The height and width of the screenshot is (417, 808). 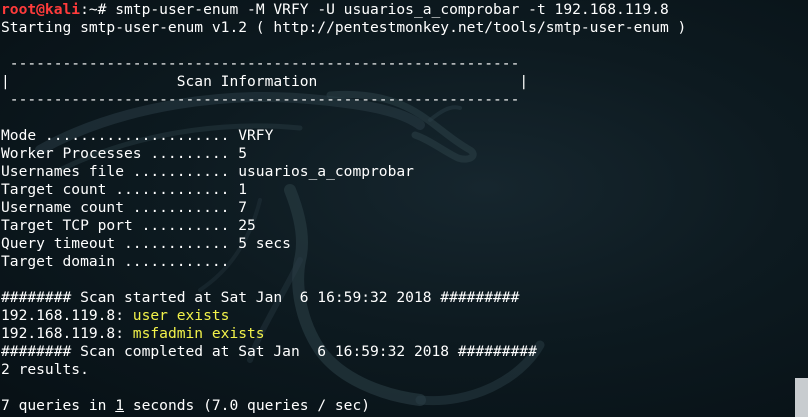 I want to click on text-cursor: 1, so click(x=120, y=405).